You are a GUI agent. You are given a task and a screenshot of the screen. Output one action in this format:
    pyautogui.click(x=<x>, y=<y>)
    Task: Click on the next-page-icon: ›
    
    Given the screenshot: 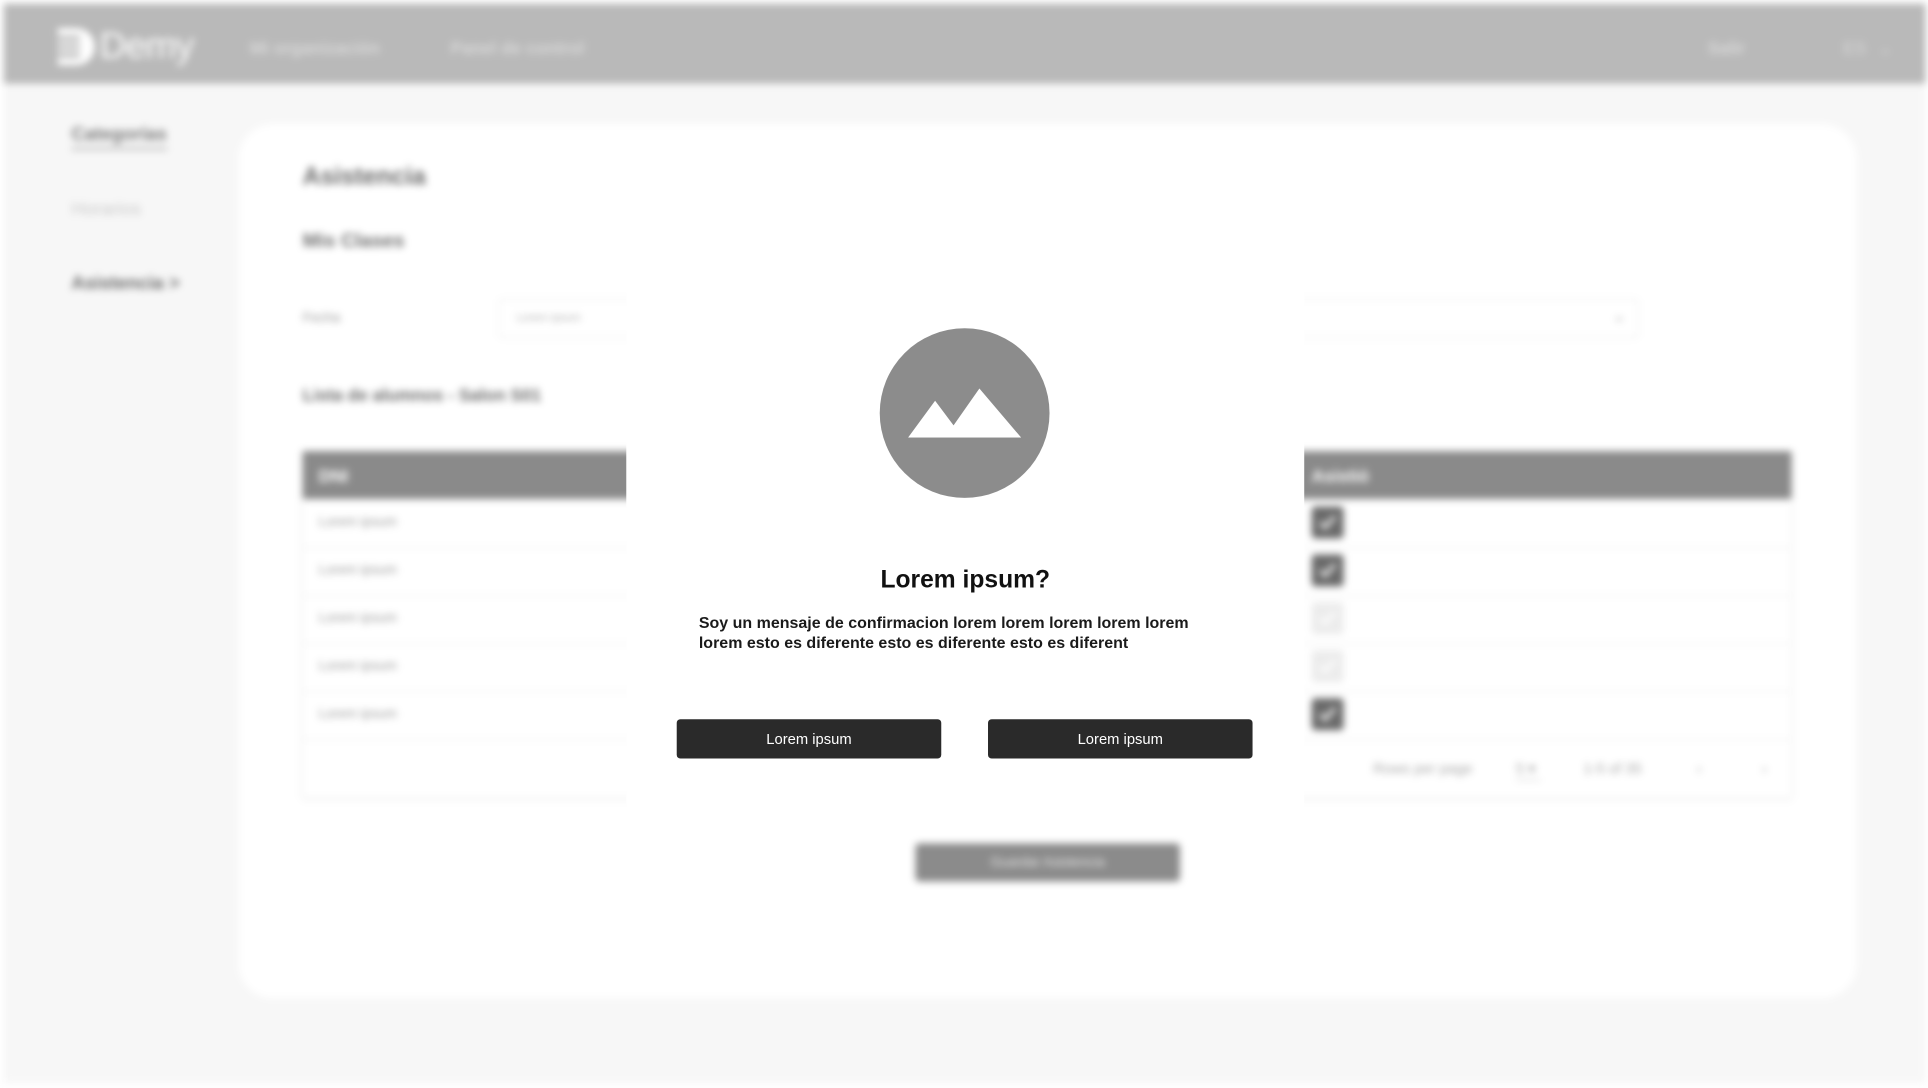 What is the action you would take?
    pyautogui.click(x=1764, y=768)
    